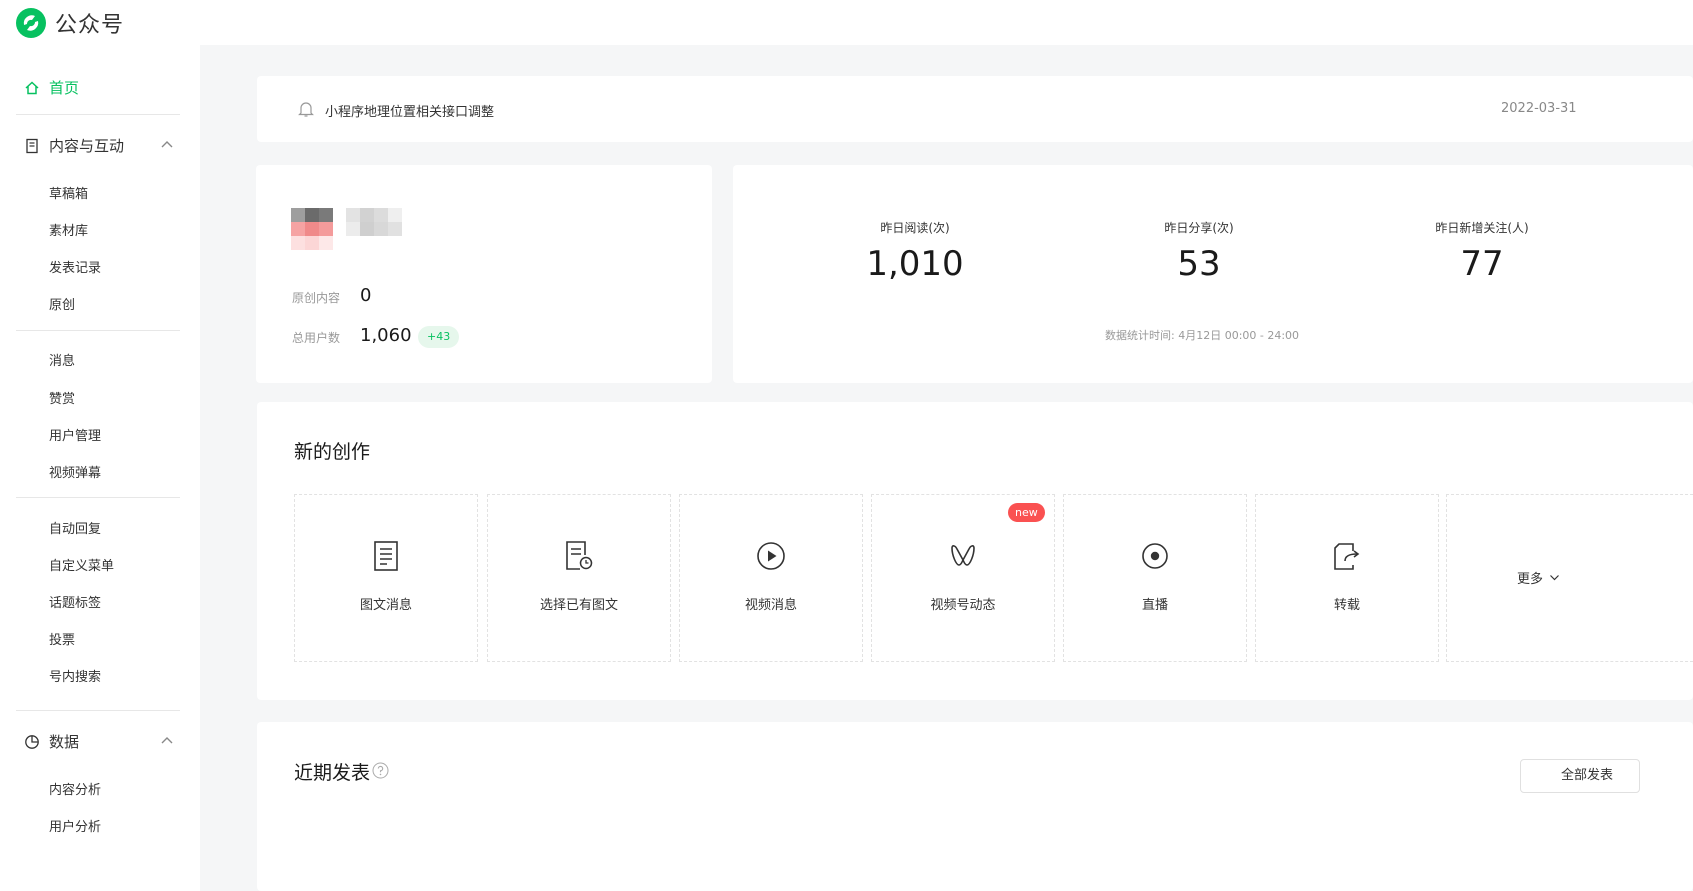  What do you see at coordinates (75, 434) in the screenshot?
I see `sidebar-item-user-management: 用户管理` at bounding box center [75, 434].